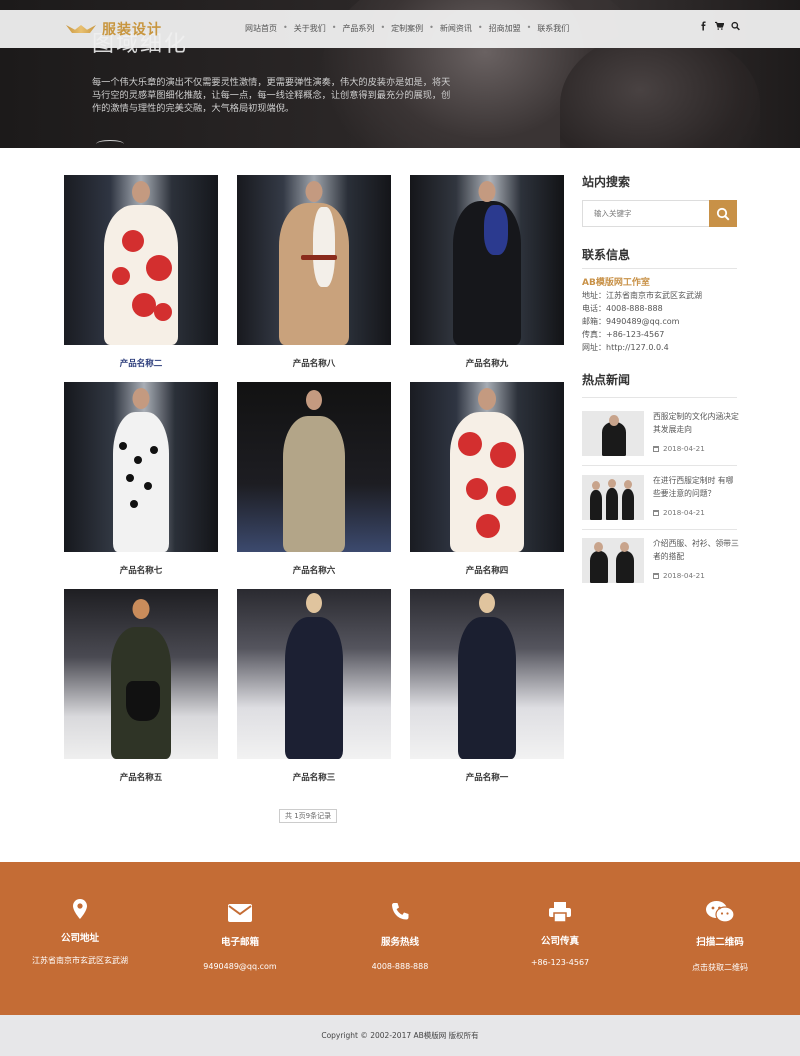 Image resolution: width=800 pixels, height=1056 pixels. I want to click on product-card: 产品名称八, so click(314, 272).